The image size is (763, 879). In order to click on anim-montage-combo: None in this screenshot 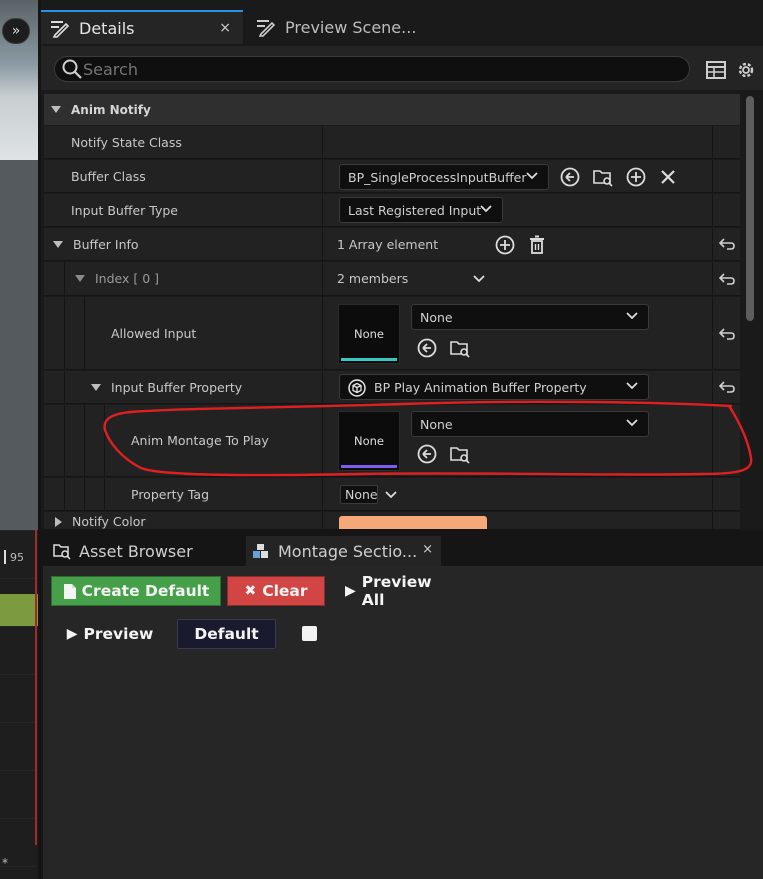, I will do `click(530, 424)`.